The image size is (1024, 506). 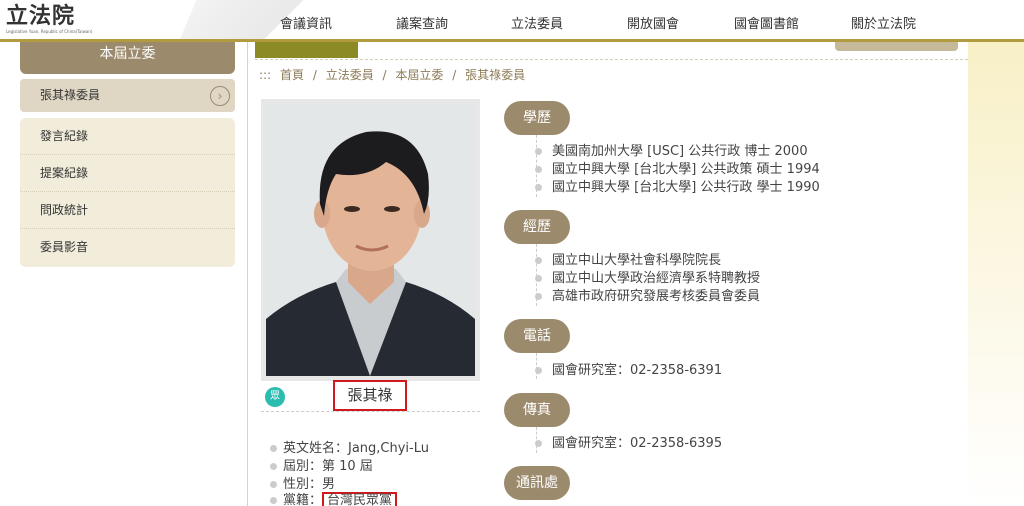 What do you see at coordinates (611, 59) in the screenshot?
I see `divider` at bounding box center [611, 59].